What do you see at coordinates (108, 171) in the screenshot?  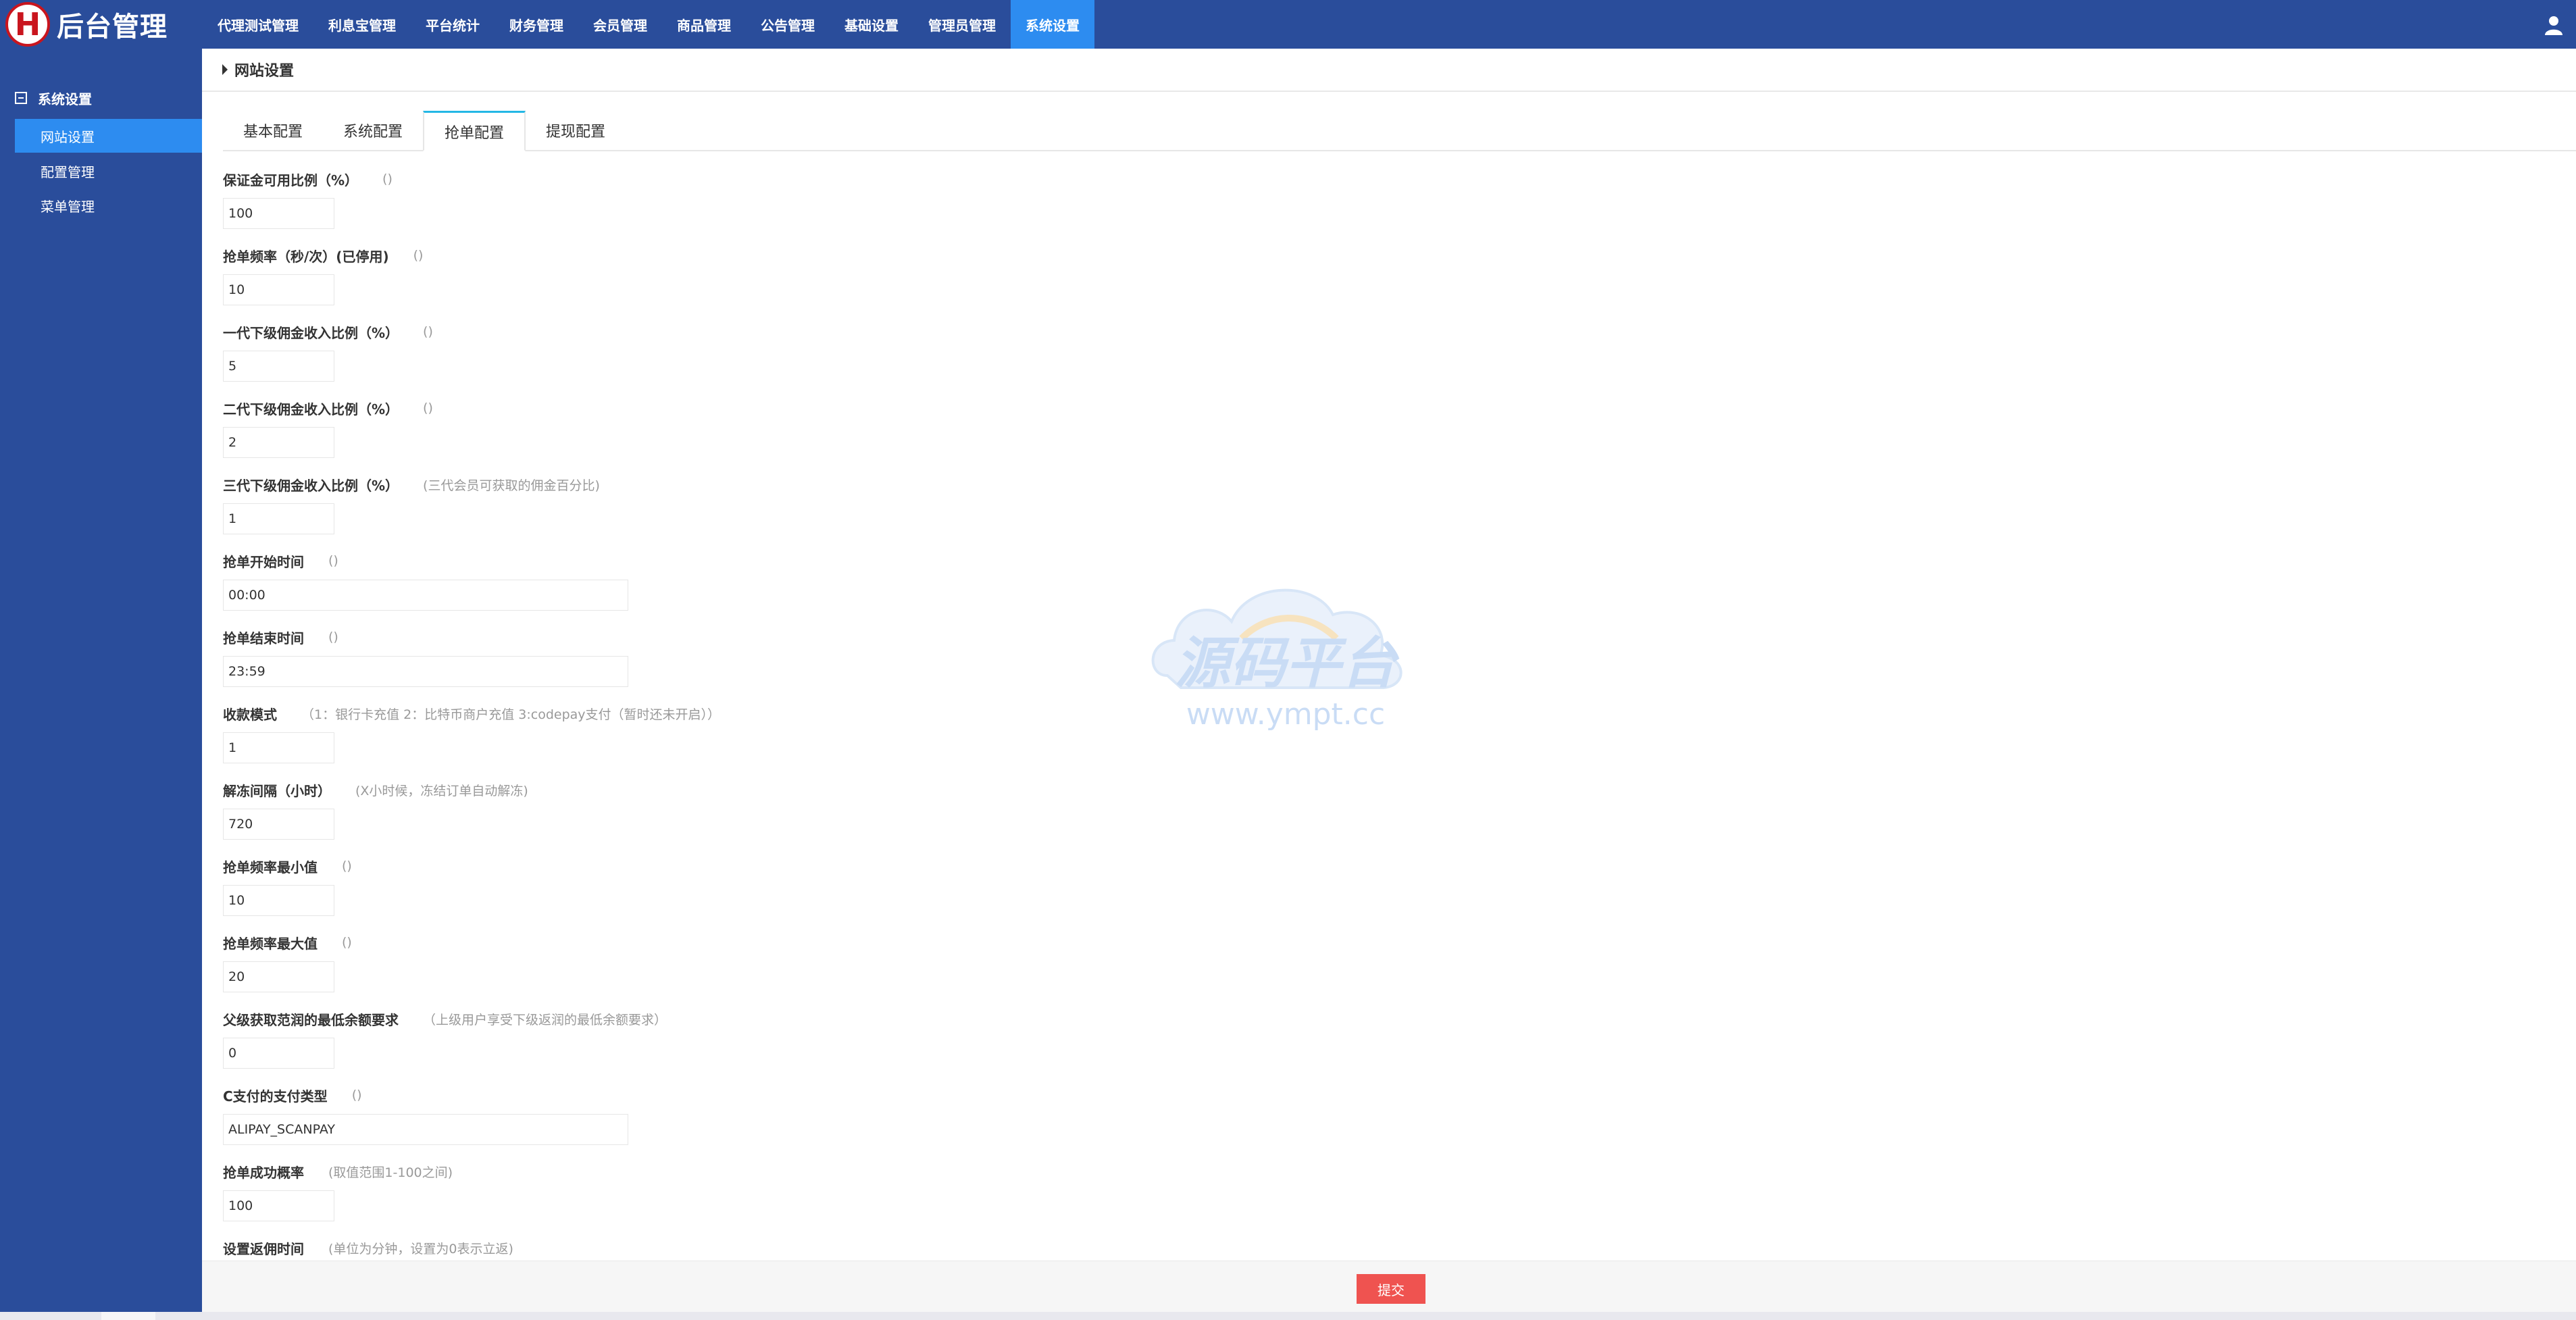 I see `sidebar-item-config-management: 配置管理` at bounding box center [108, 171].